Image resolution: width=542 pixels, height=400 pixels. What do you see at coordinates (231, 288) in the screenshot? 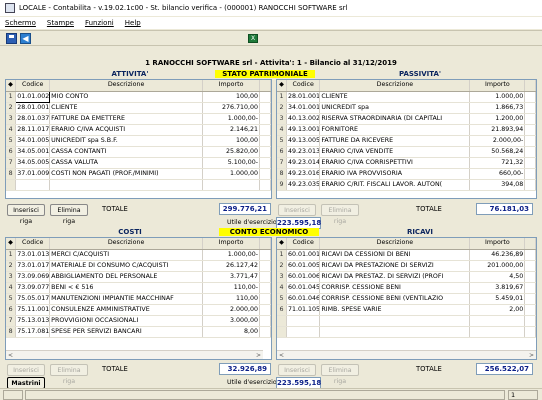
I see `importo-cell: 110,00-` at bounding box center [231, 288].